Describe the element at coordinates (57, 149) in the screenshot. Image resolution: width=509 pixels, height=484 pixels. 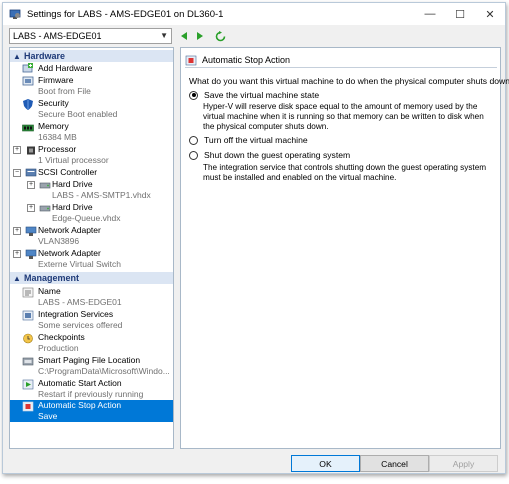
I see `tree-item-label: Processor` at that location.